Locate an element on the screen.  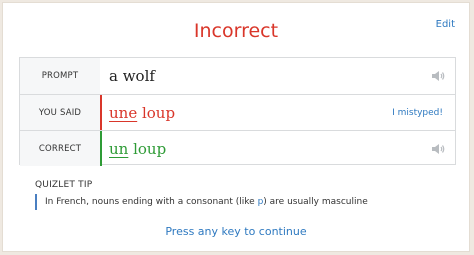
result-title: Incorrect is located at coordinates (236, 31).